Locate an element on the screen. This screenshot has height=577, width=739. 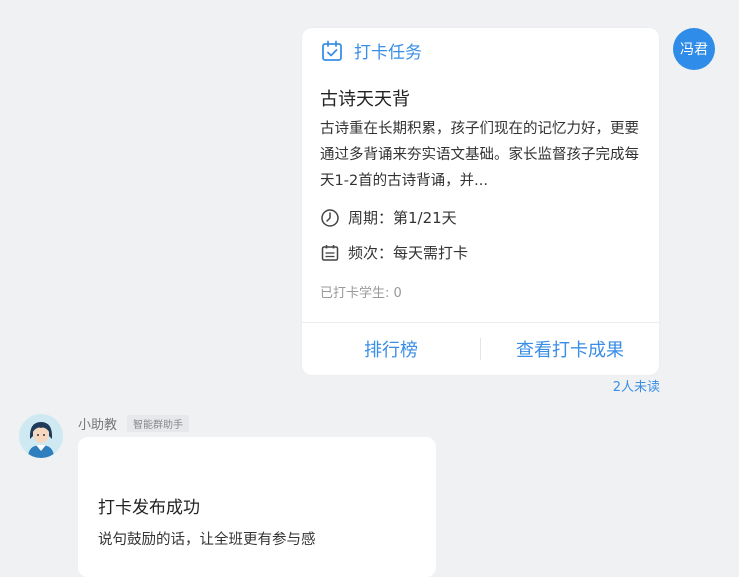
clock-icon is located at coordinates (330, 217).